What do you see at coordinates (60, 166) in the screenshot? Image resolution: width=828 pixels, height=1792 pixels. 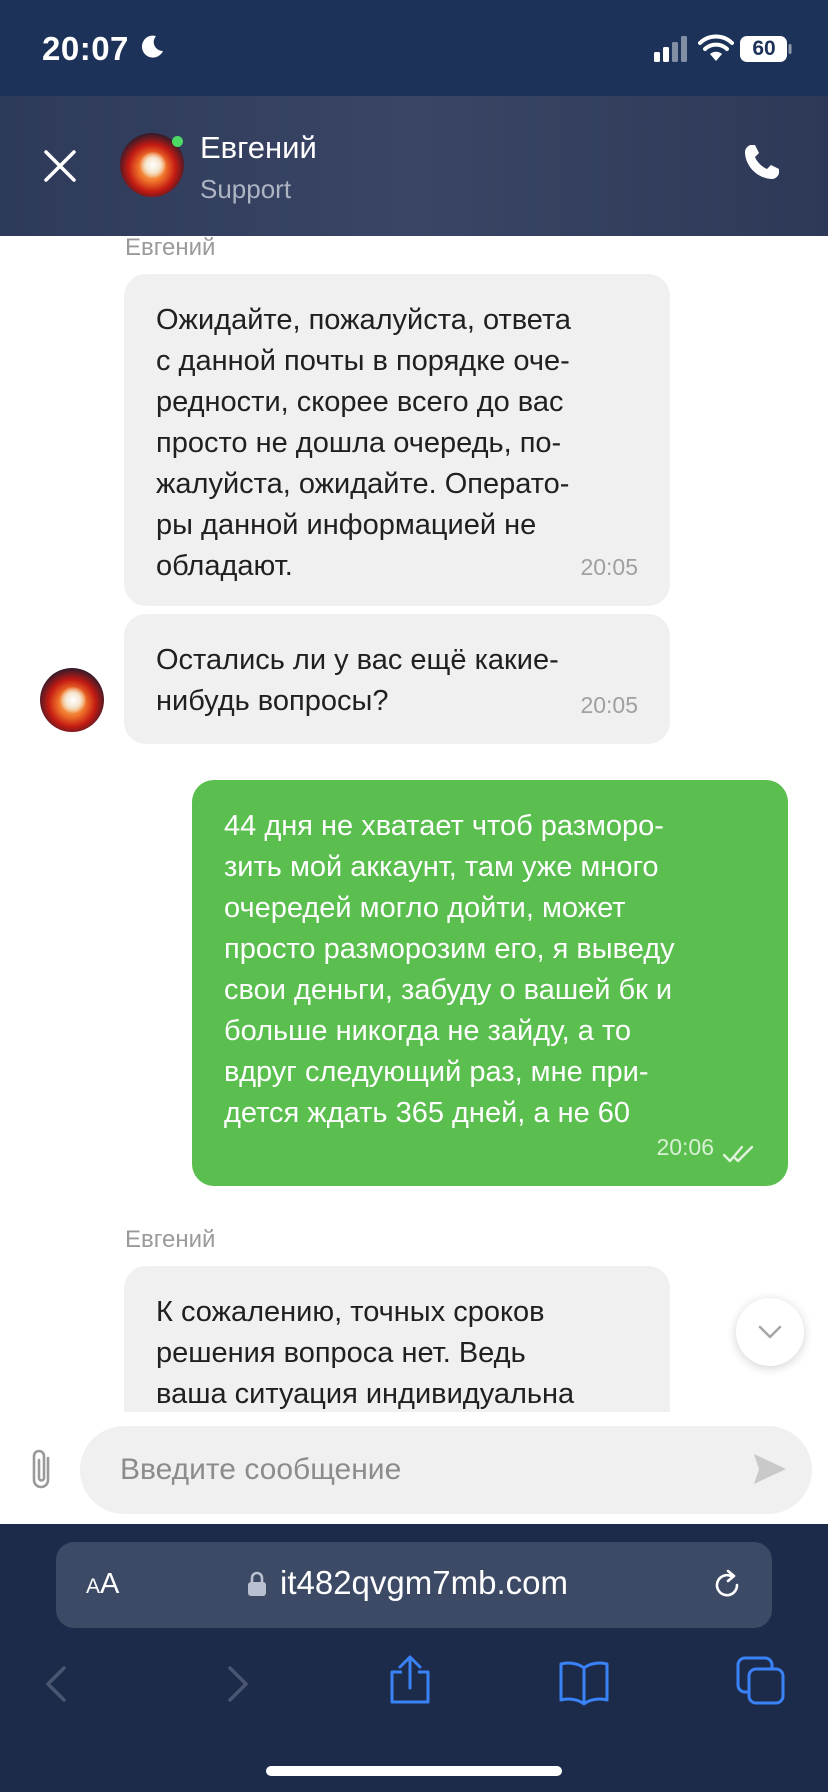 I see `close-icon` at bounding box center [60, 166].